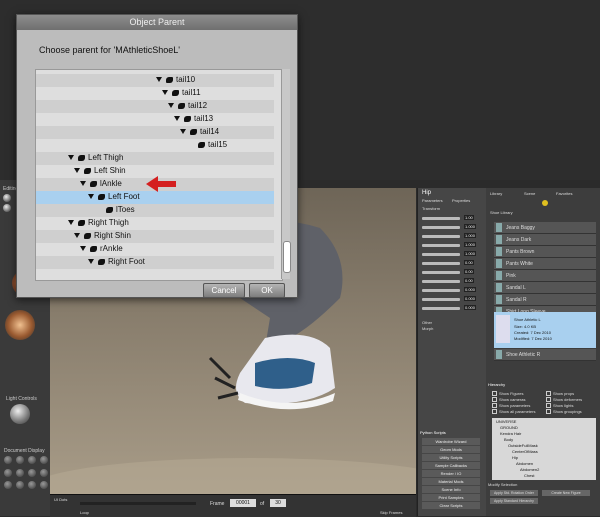 The width and height of the screenshot is (600, 517). I want to click on light-sphere-icon, so click(20, 414).